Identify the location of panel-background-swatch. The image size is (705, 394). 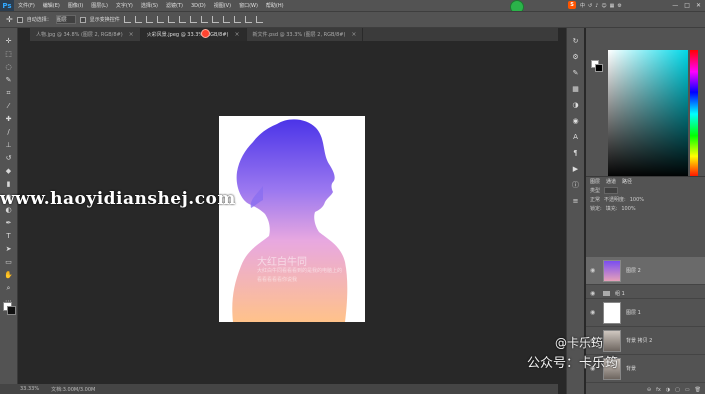
(599, 68).